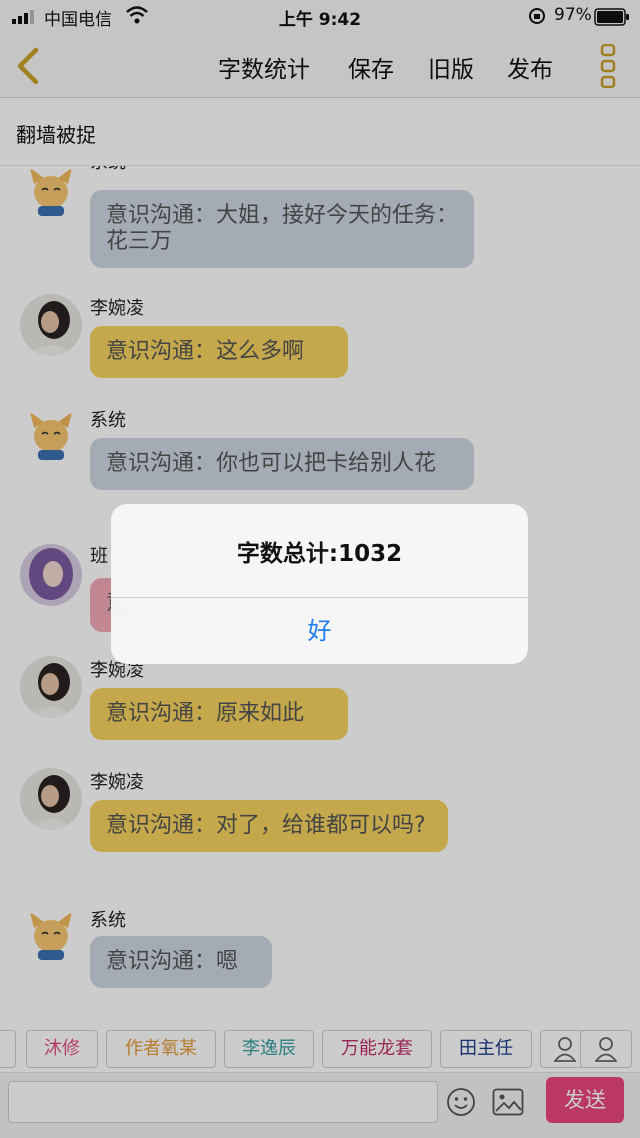  What do you see at coordinates (319, 631) in the screenshot?
I see `ok-button: 好` at bounding box center [319, 631].